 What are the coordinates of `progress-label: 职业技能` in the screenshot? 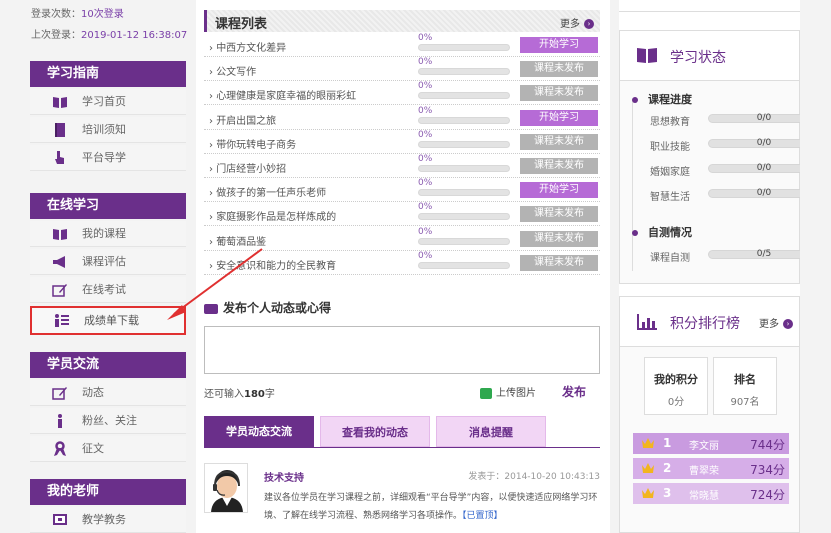 It's located at (670, 147).